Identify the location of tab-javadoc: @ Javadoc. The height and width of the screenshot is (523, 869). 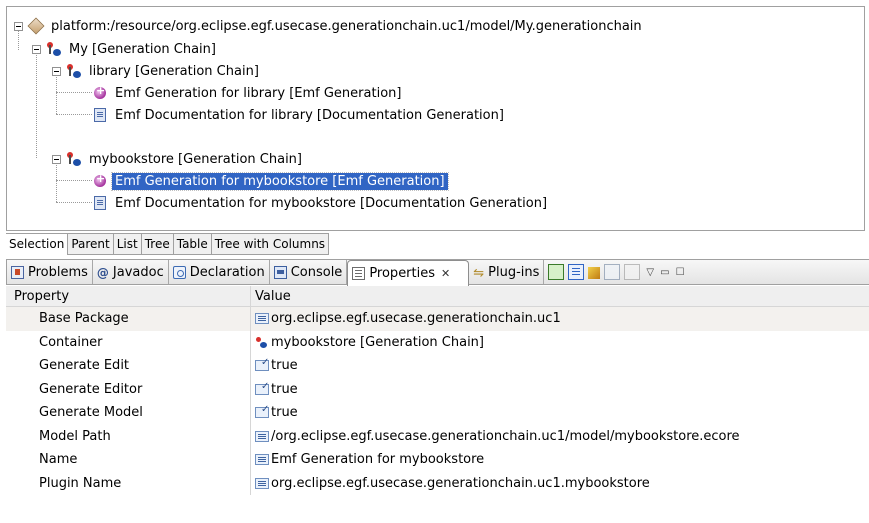
(131, 272).